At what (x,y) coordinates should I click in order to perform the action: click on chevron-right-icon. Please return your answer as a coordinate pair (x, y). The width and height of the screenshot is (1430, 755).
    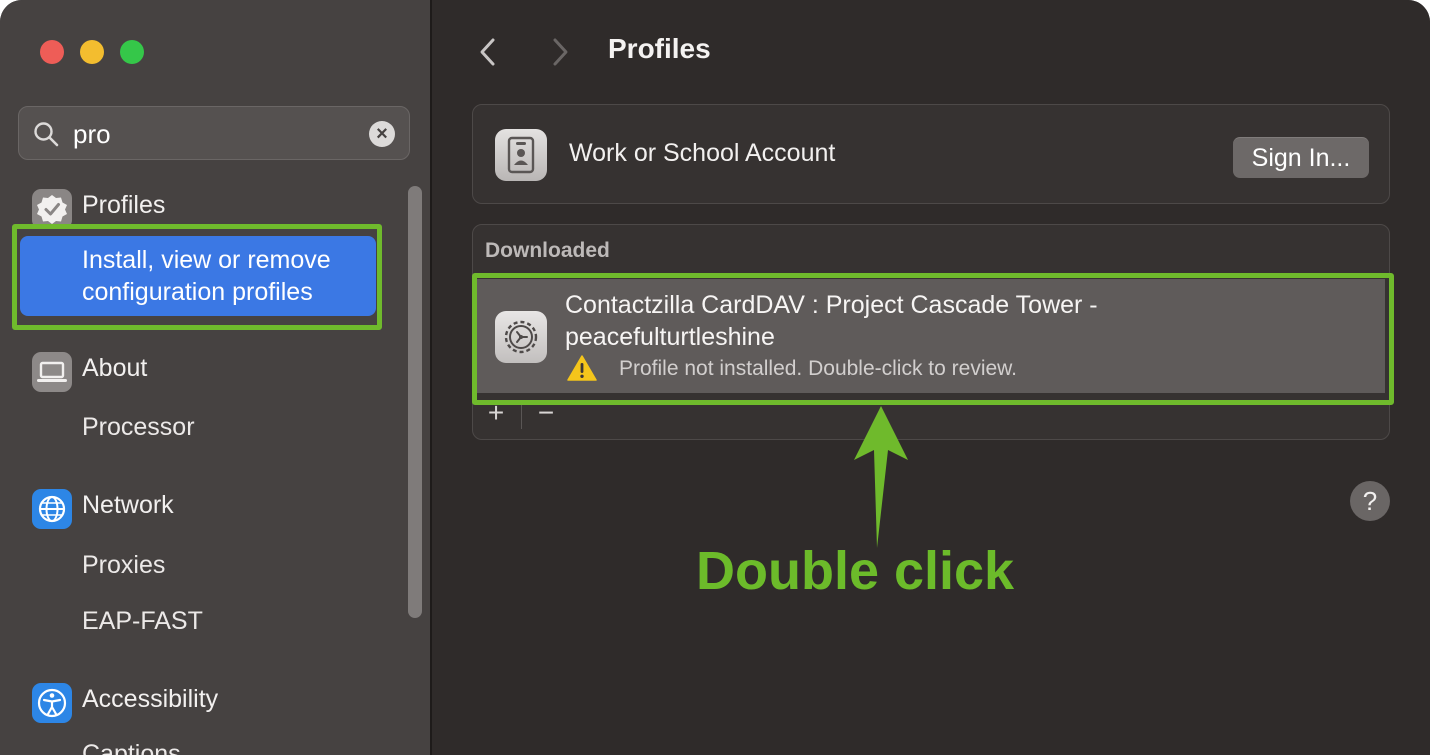
    Looking at the image, I should click on (560, 52).